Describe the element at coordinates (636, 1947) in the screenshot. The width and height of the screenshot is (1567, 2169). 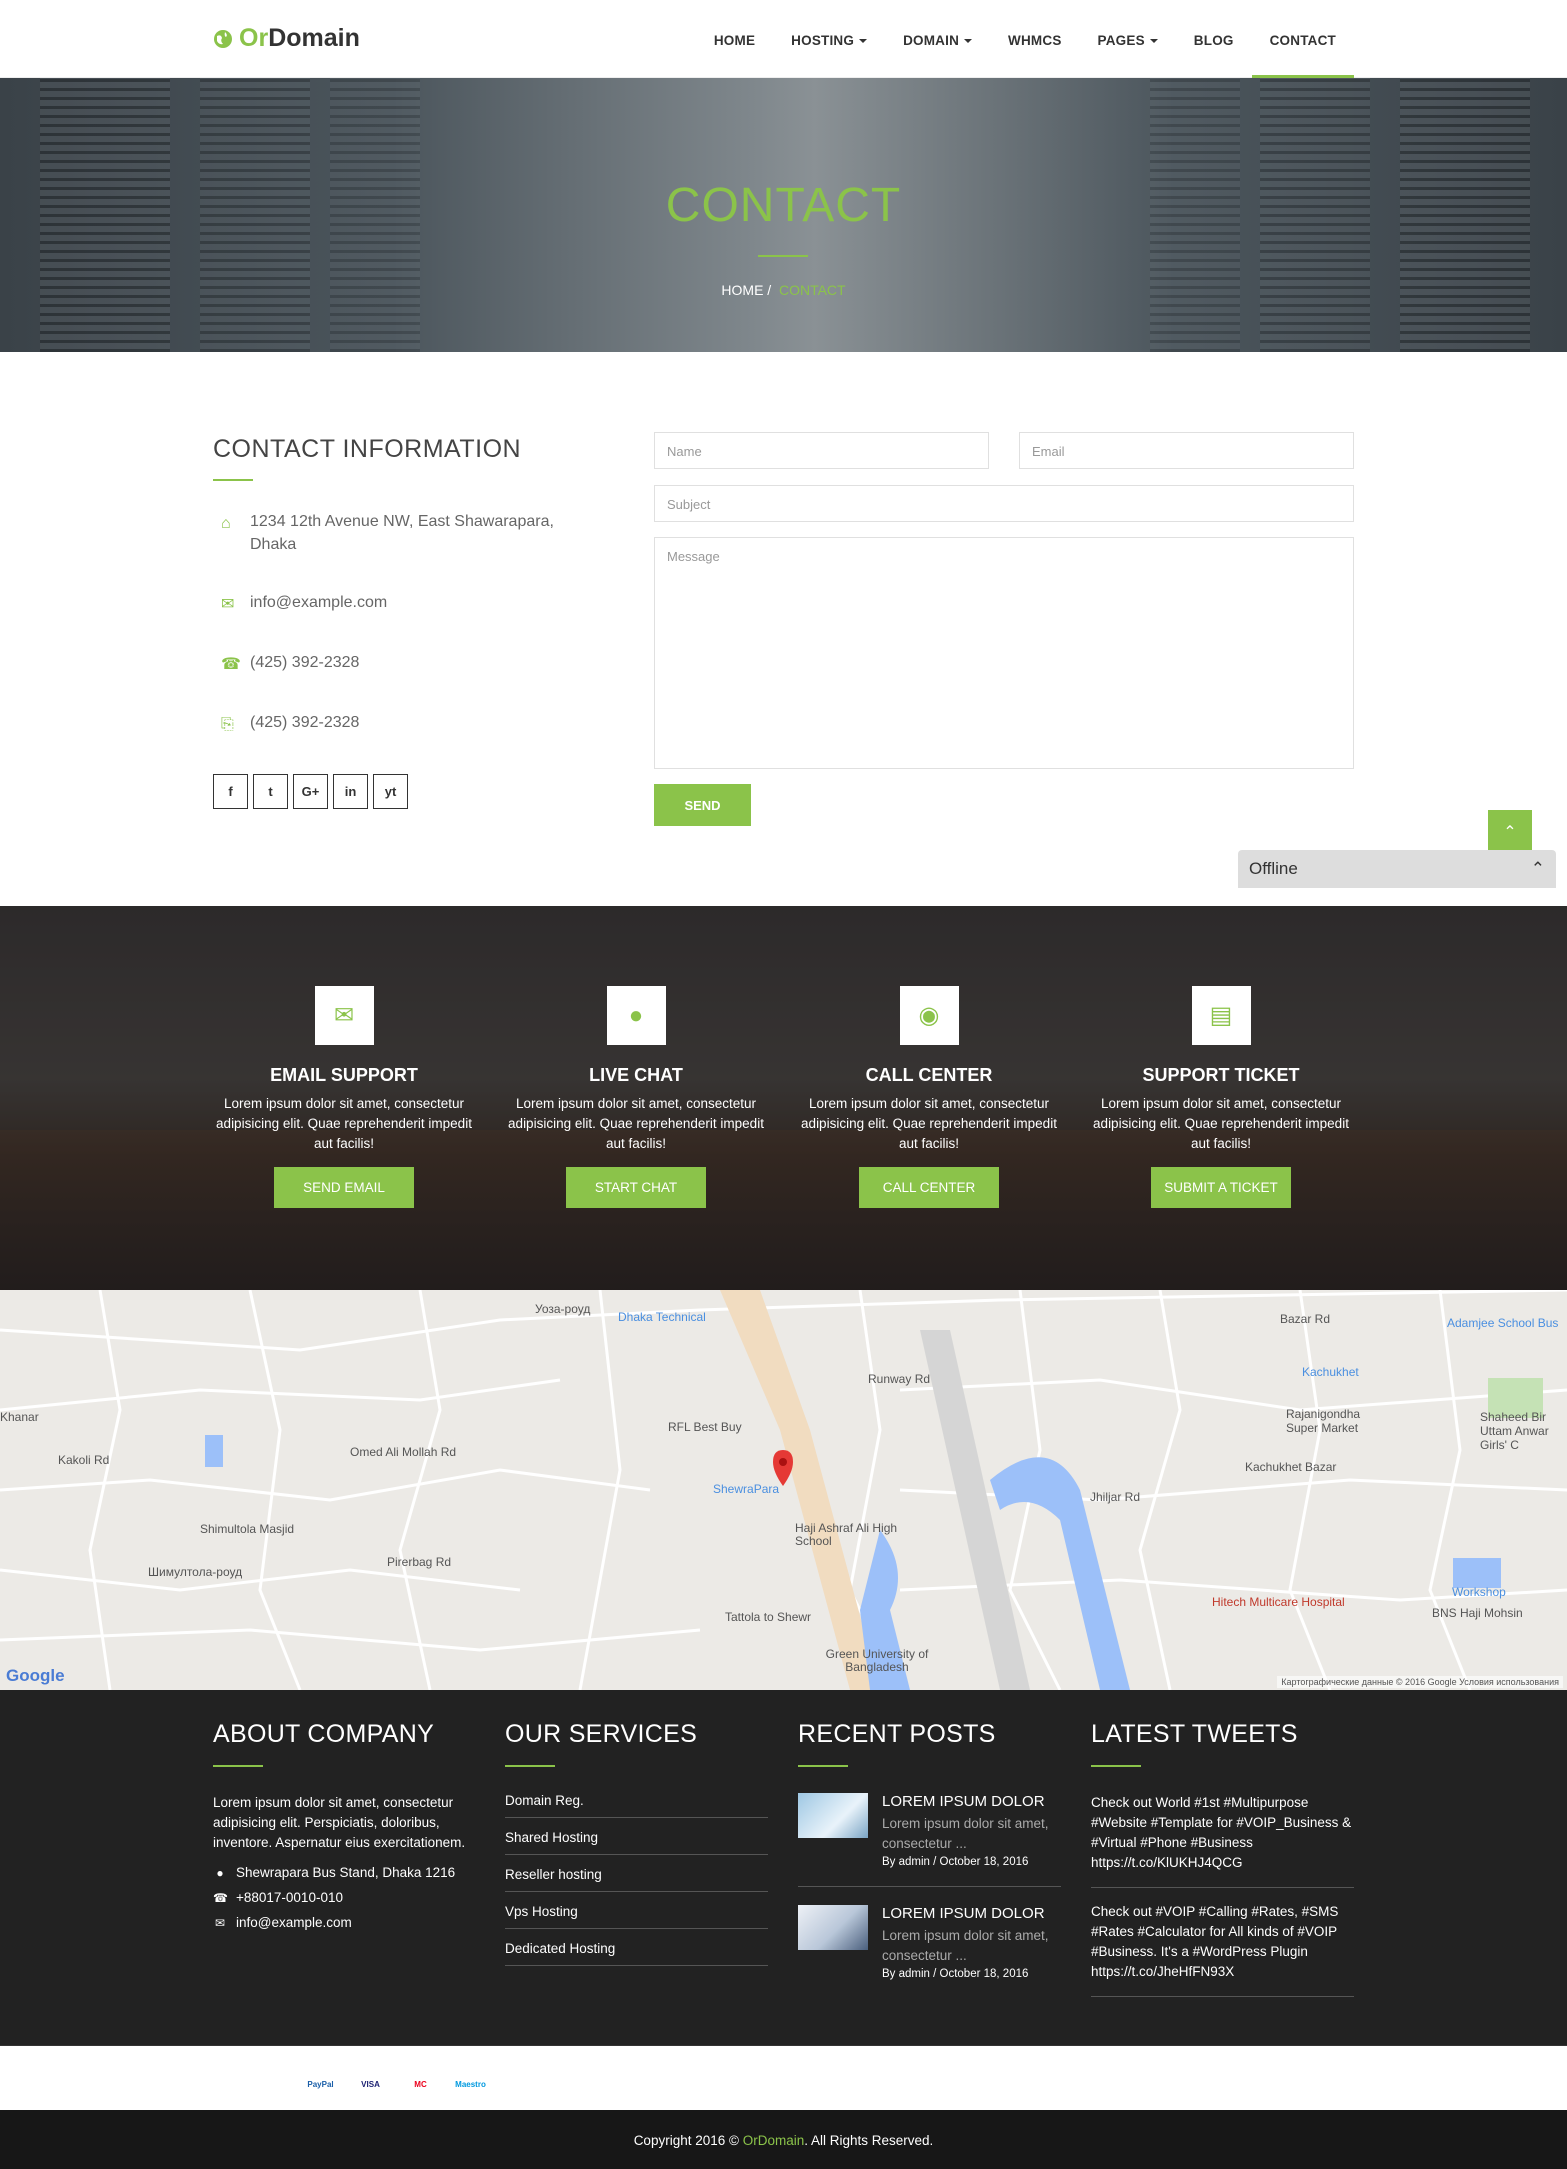
I see `service-link: Dedicated Hosting` at that location.